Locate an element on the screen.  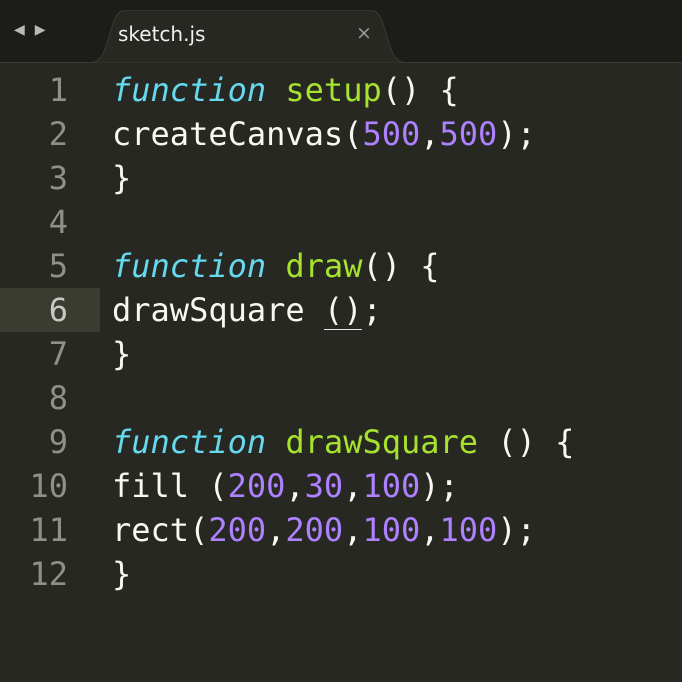
code-line: 5 function draw() { is located at coordinates (341, 266).